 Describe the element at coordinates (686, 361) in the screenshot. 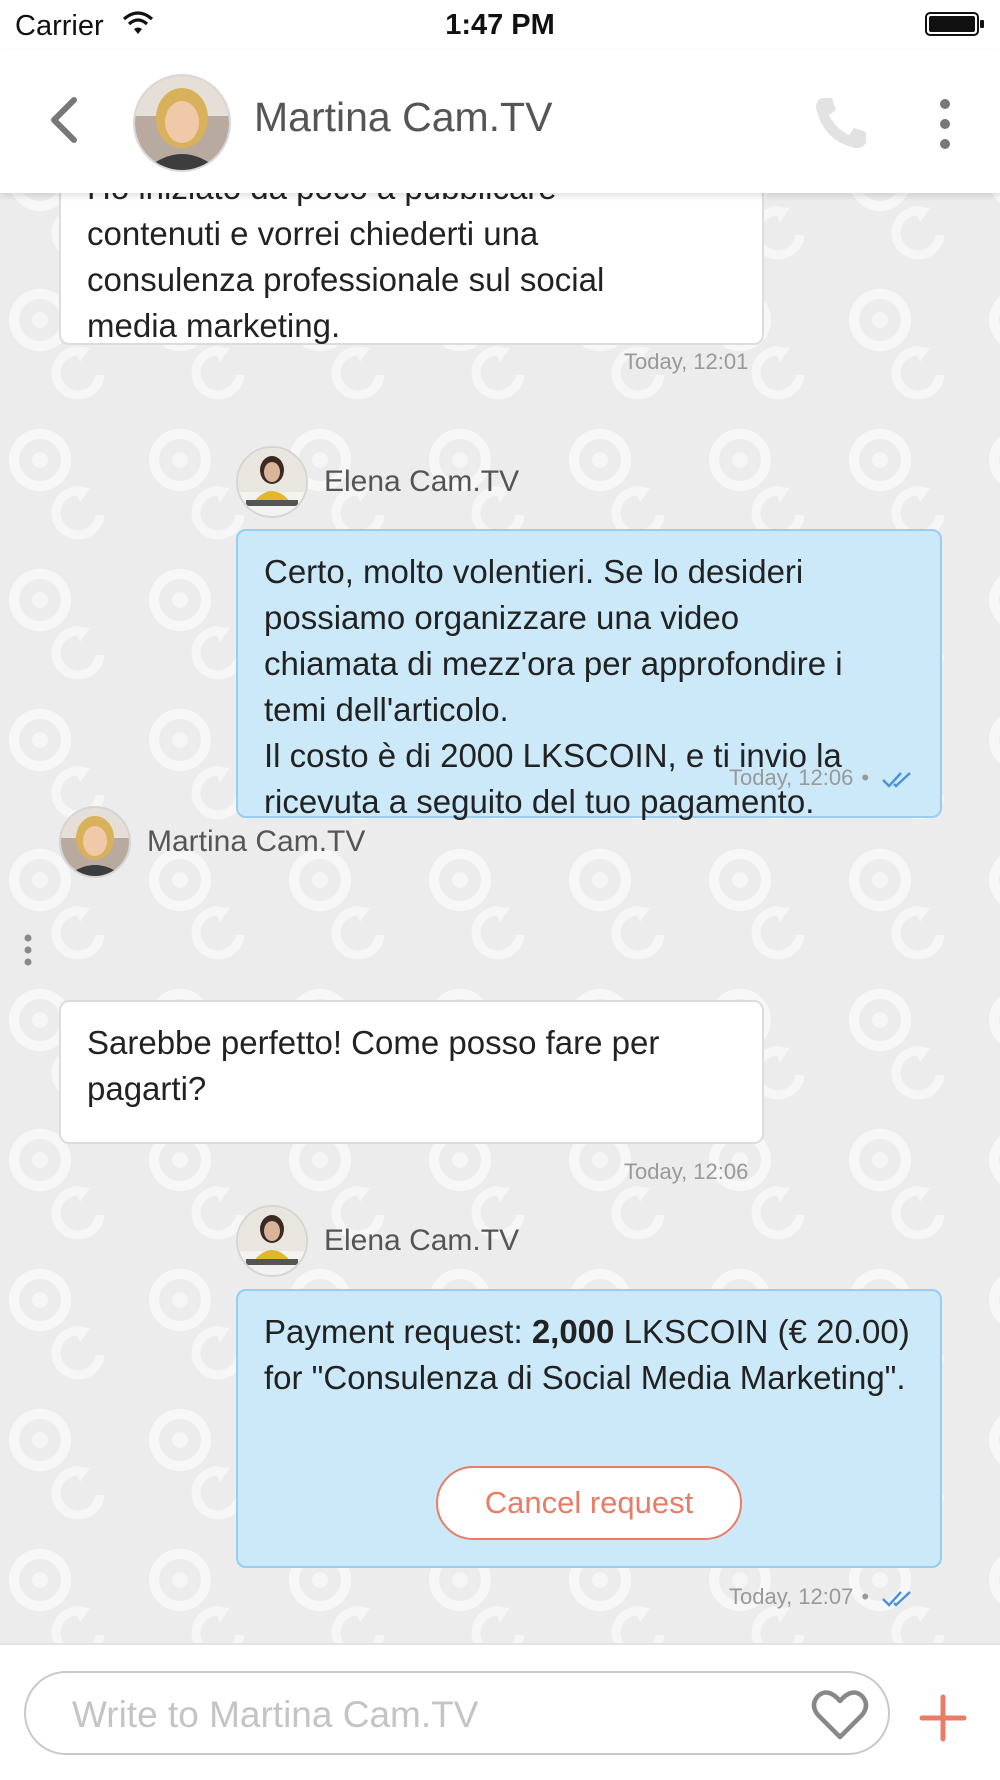

I see `message-timestamp: Today, 12:01` at that location.